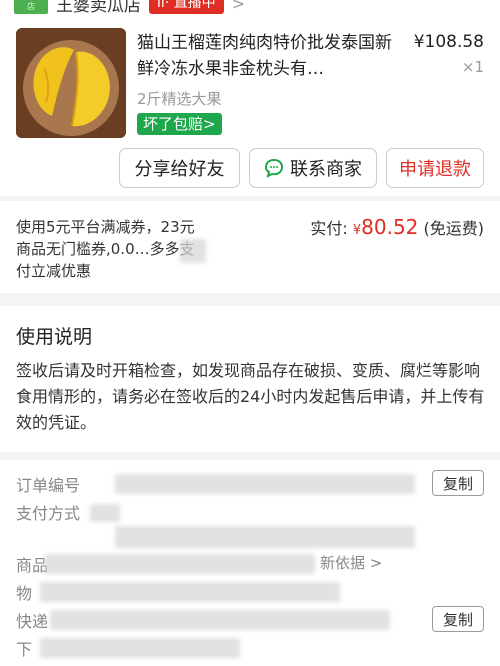  What do you see at coordinates (24, 593) in the screenshot?
I see `logistics-label: 物` at bounding box center [24, 593].